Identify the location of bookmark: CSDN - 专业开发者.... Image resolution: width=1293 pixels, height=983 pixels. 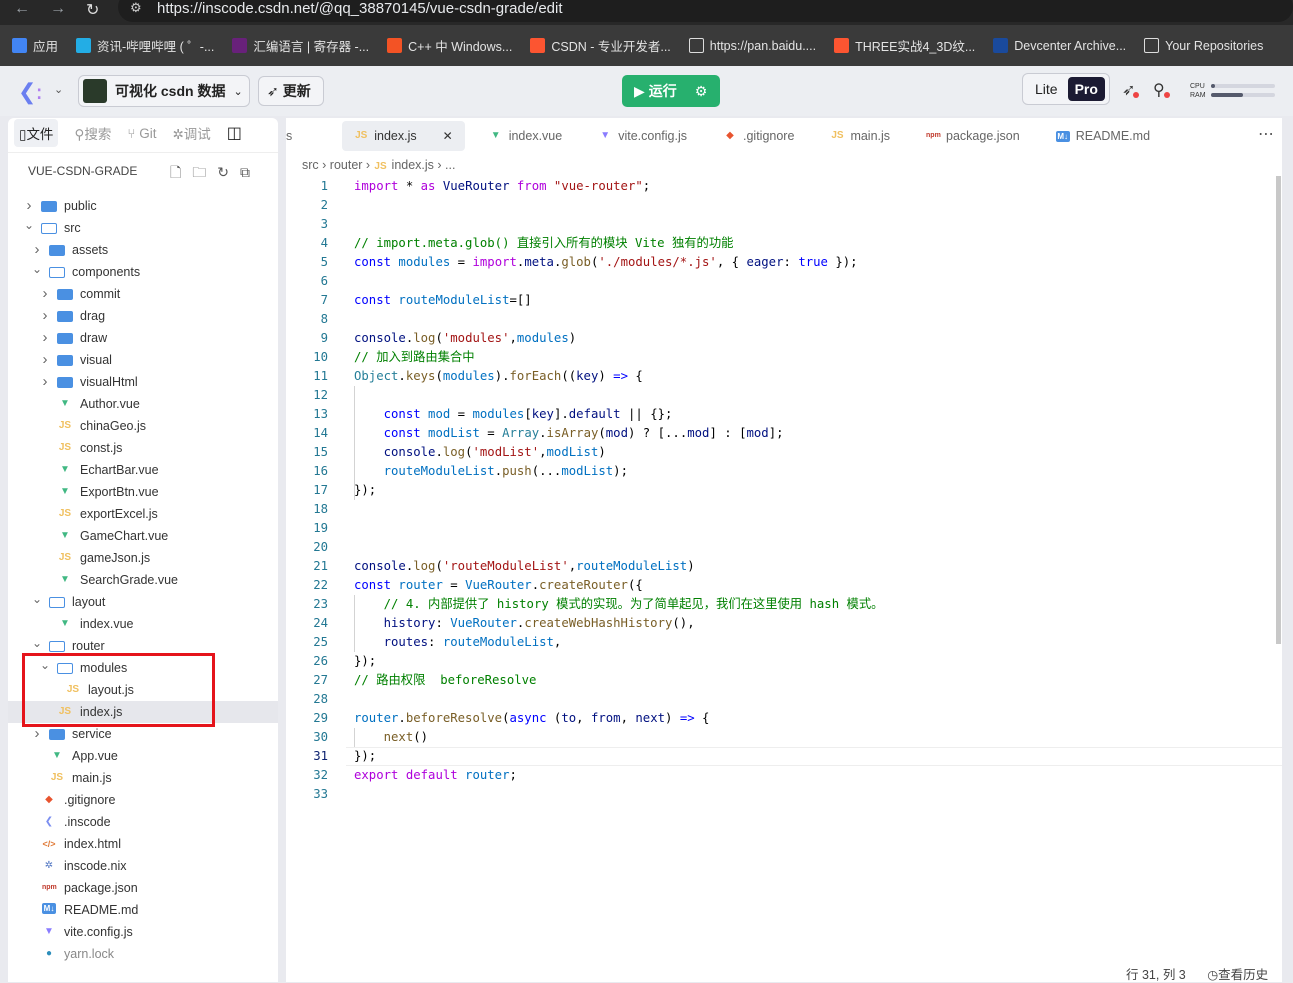
(600, 45).